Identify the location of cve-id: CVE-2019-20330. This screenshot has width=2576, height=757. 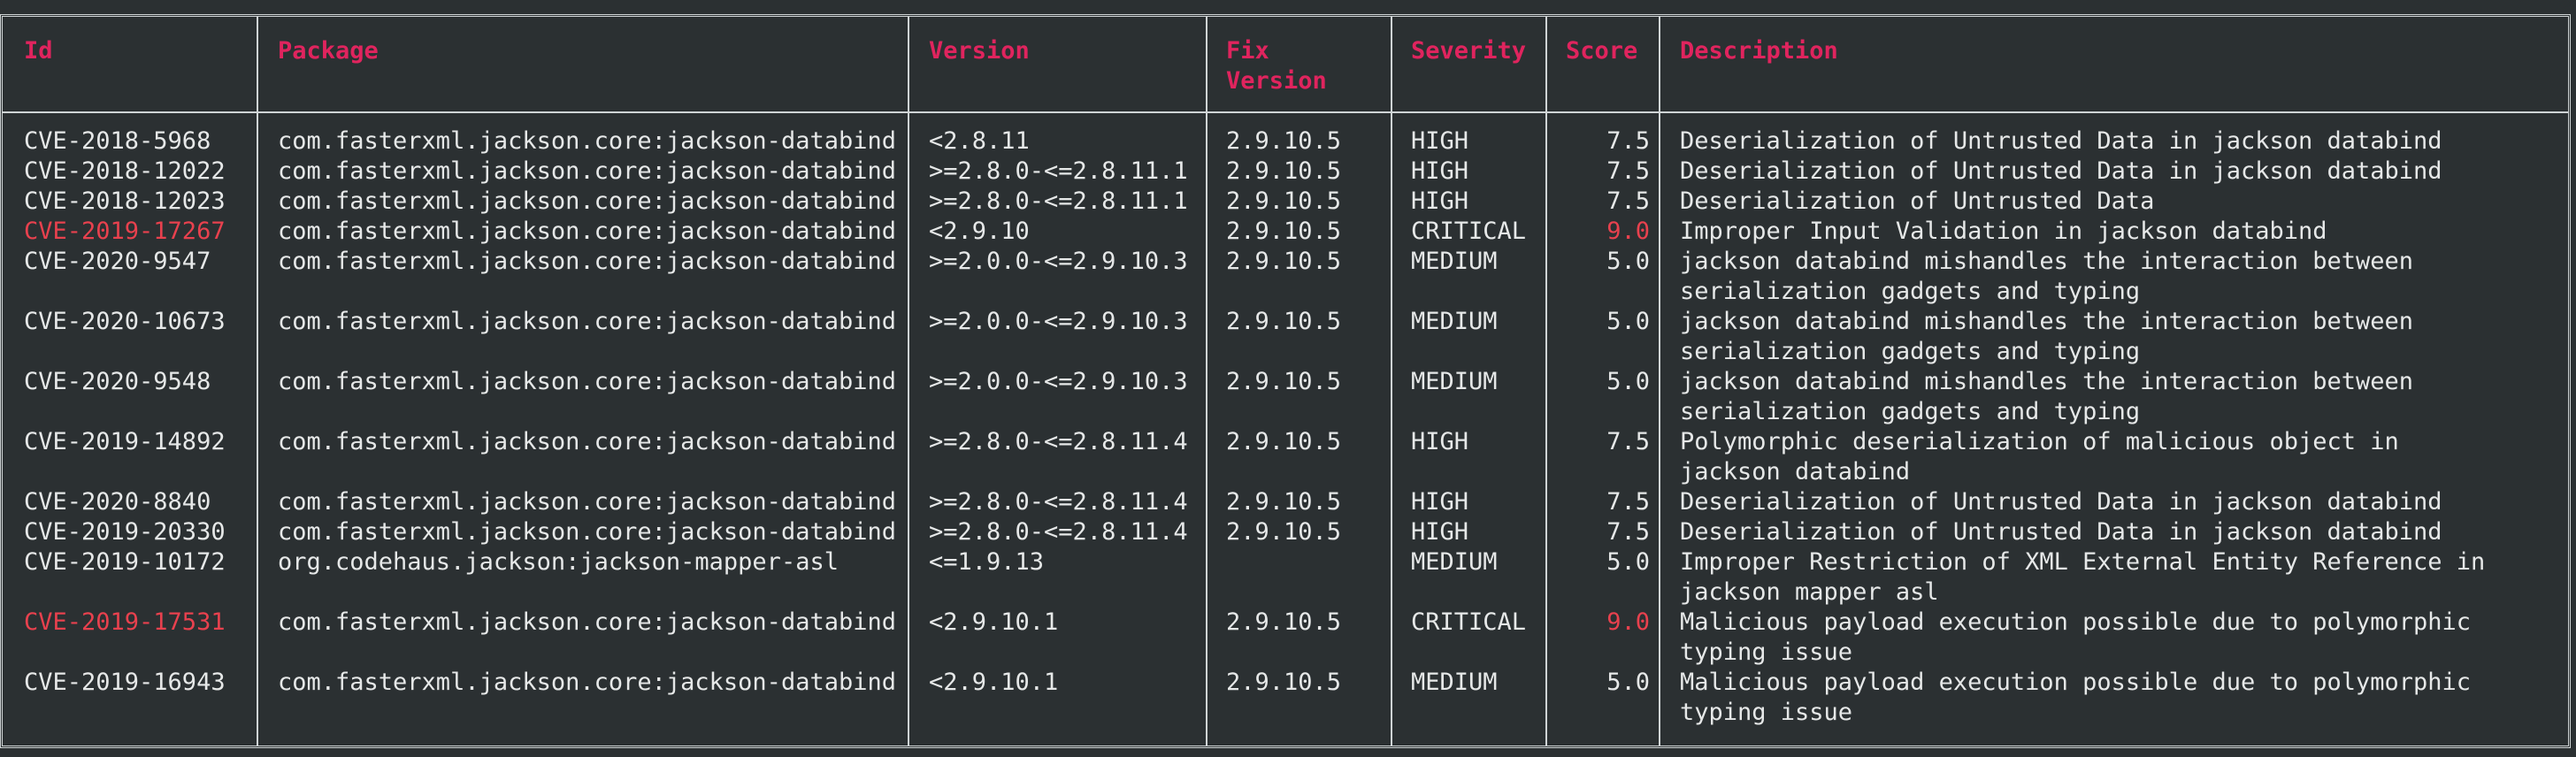
(125, 532).